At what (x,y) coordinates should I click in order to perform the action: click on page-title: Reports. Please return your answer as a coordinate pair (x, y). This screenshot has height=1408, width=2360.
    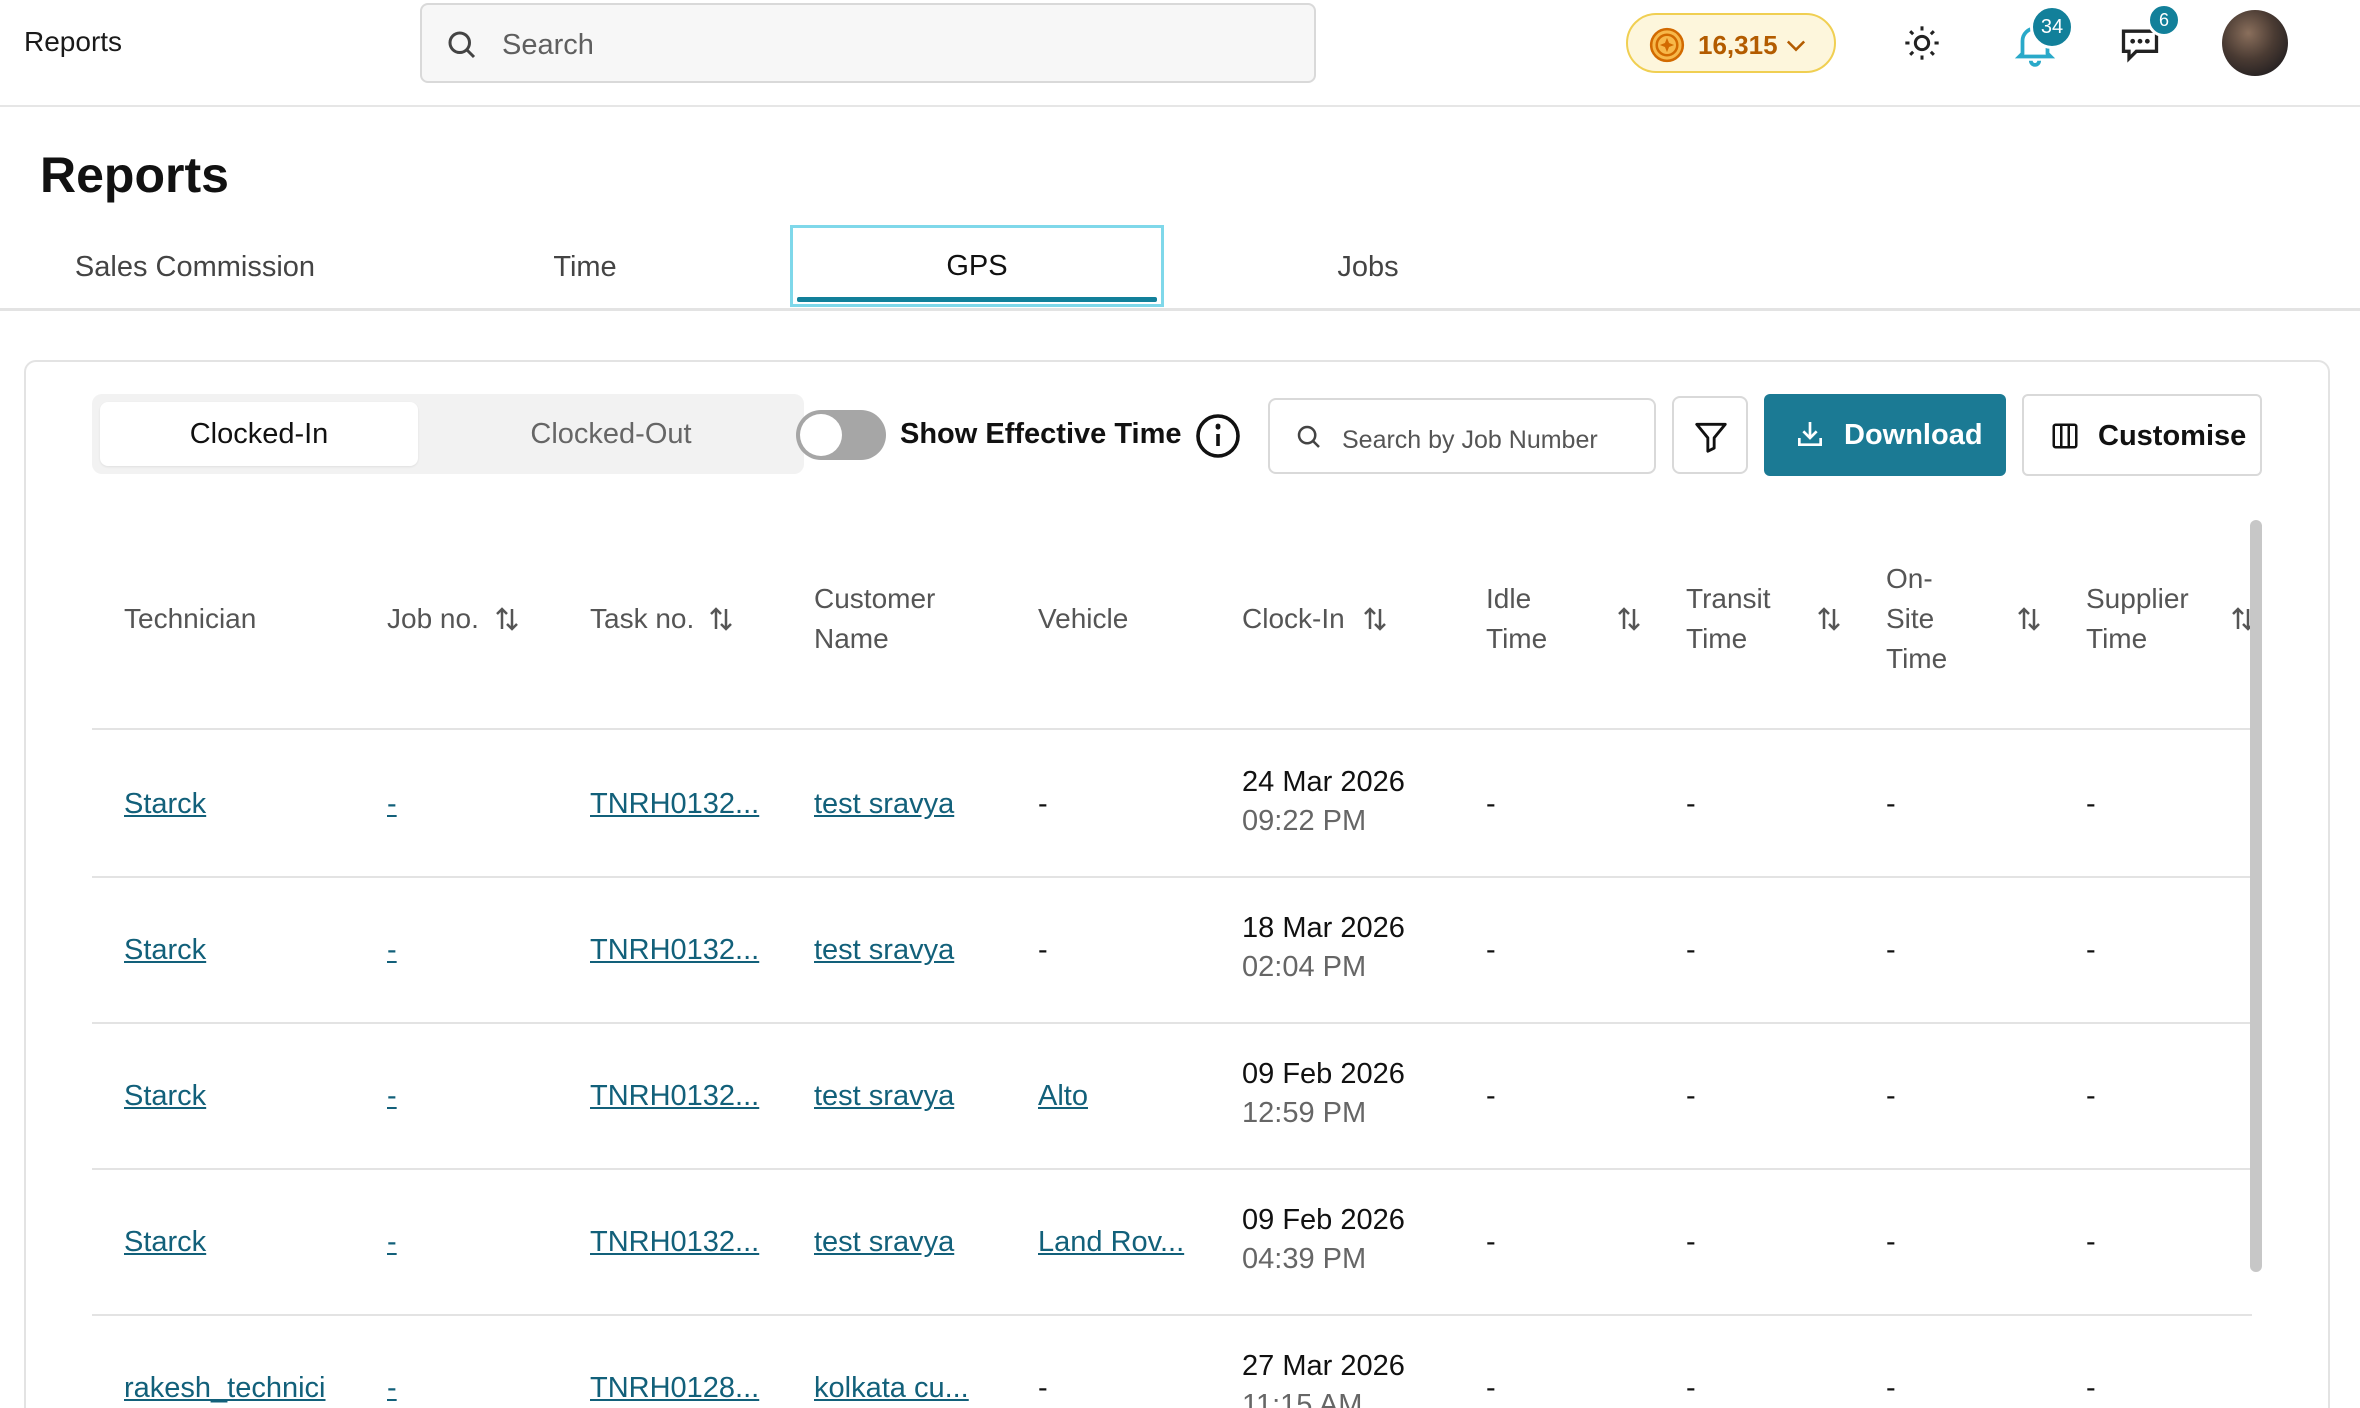
    Looking at the image, I should click on (134, 175).